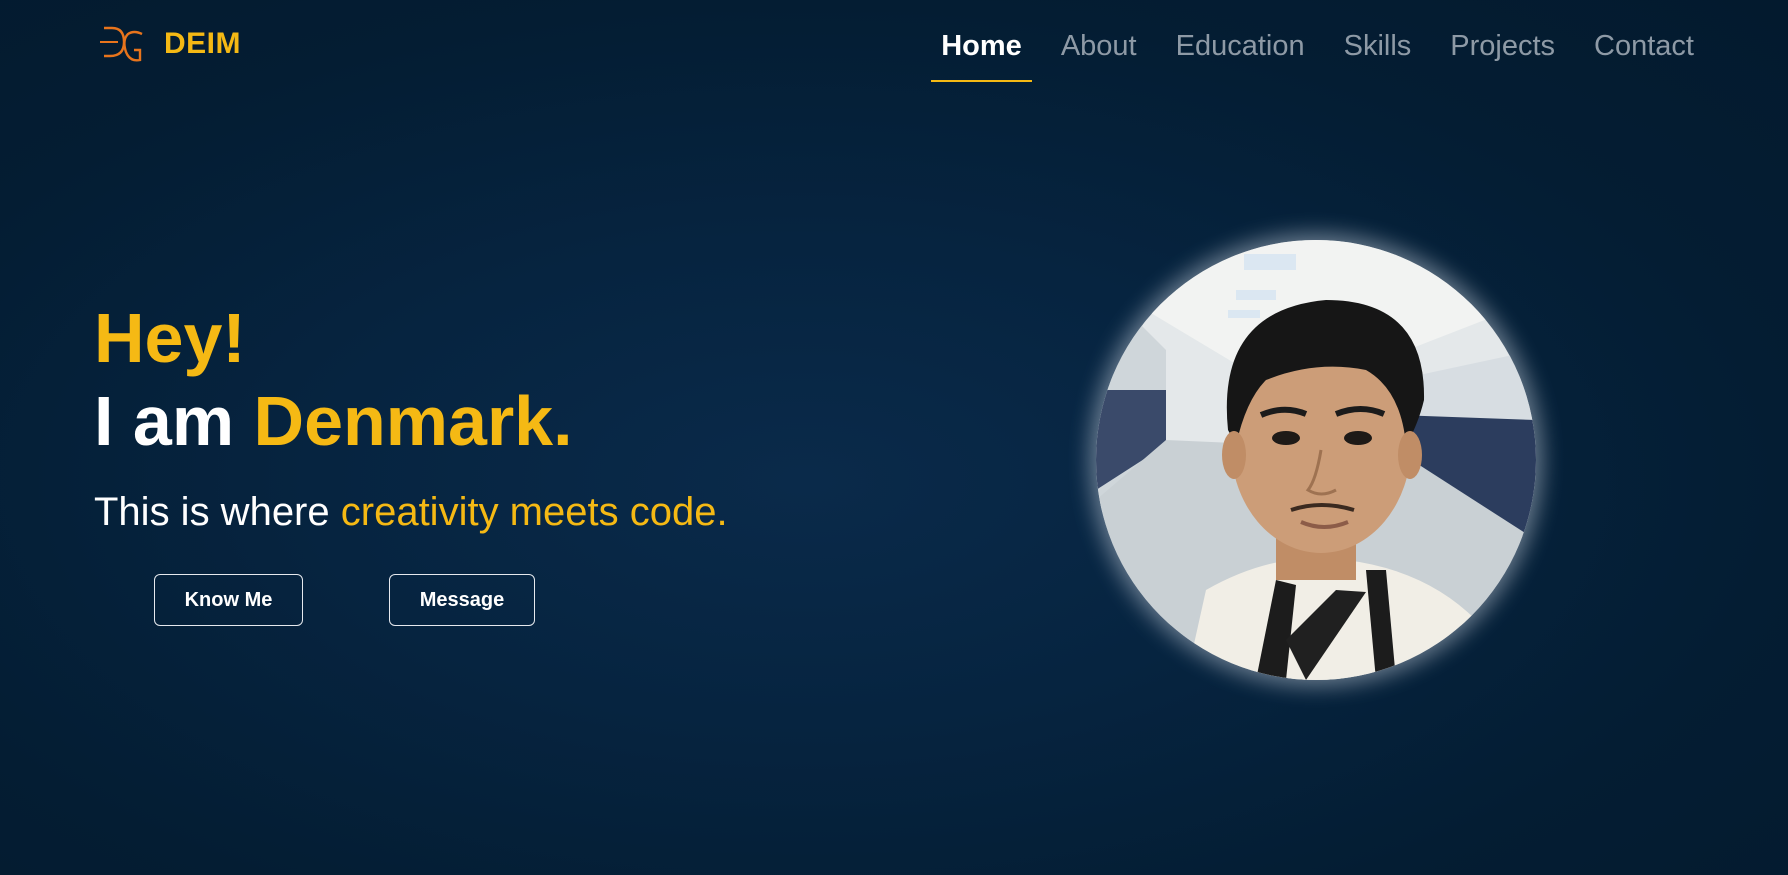 The height and width of the screenshot is (875, 1788). I want to click on know-me-button: Know Me, so click(228, 600).